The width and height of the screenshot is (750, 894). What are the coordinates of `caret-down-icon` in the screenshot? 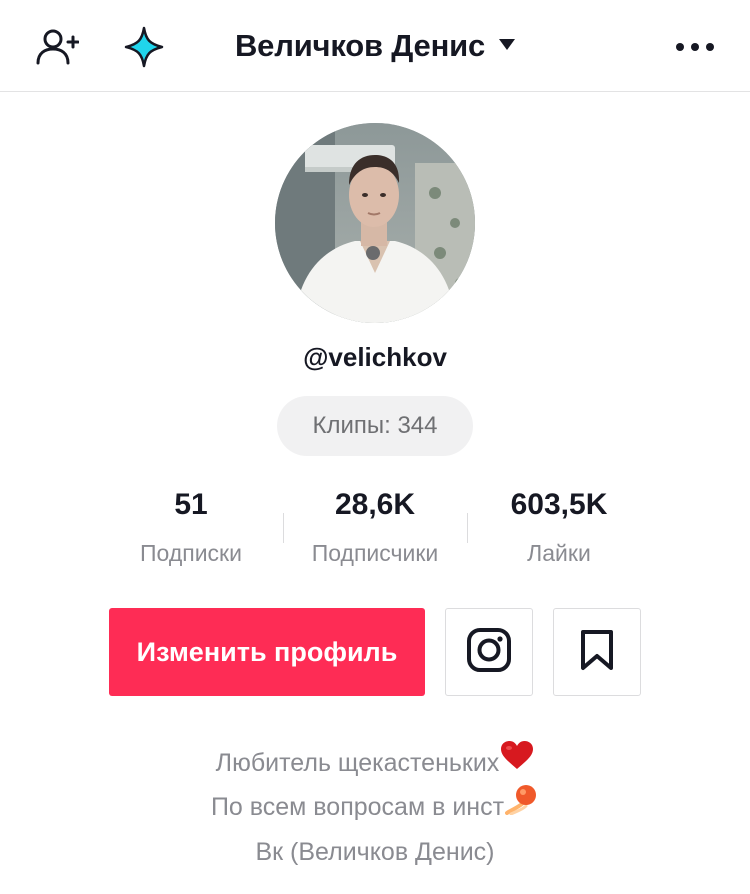 It's located at (507, 45).